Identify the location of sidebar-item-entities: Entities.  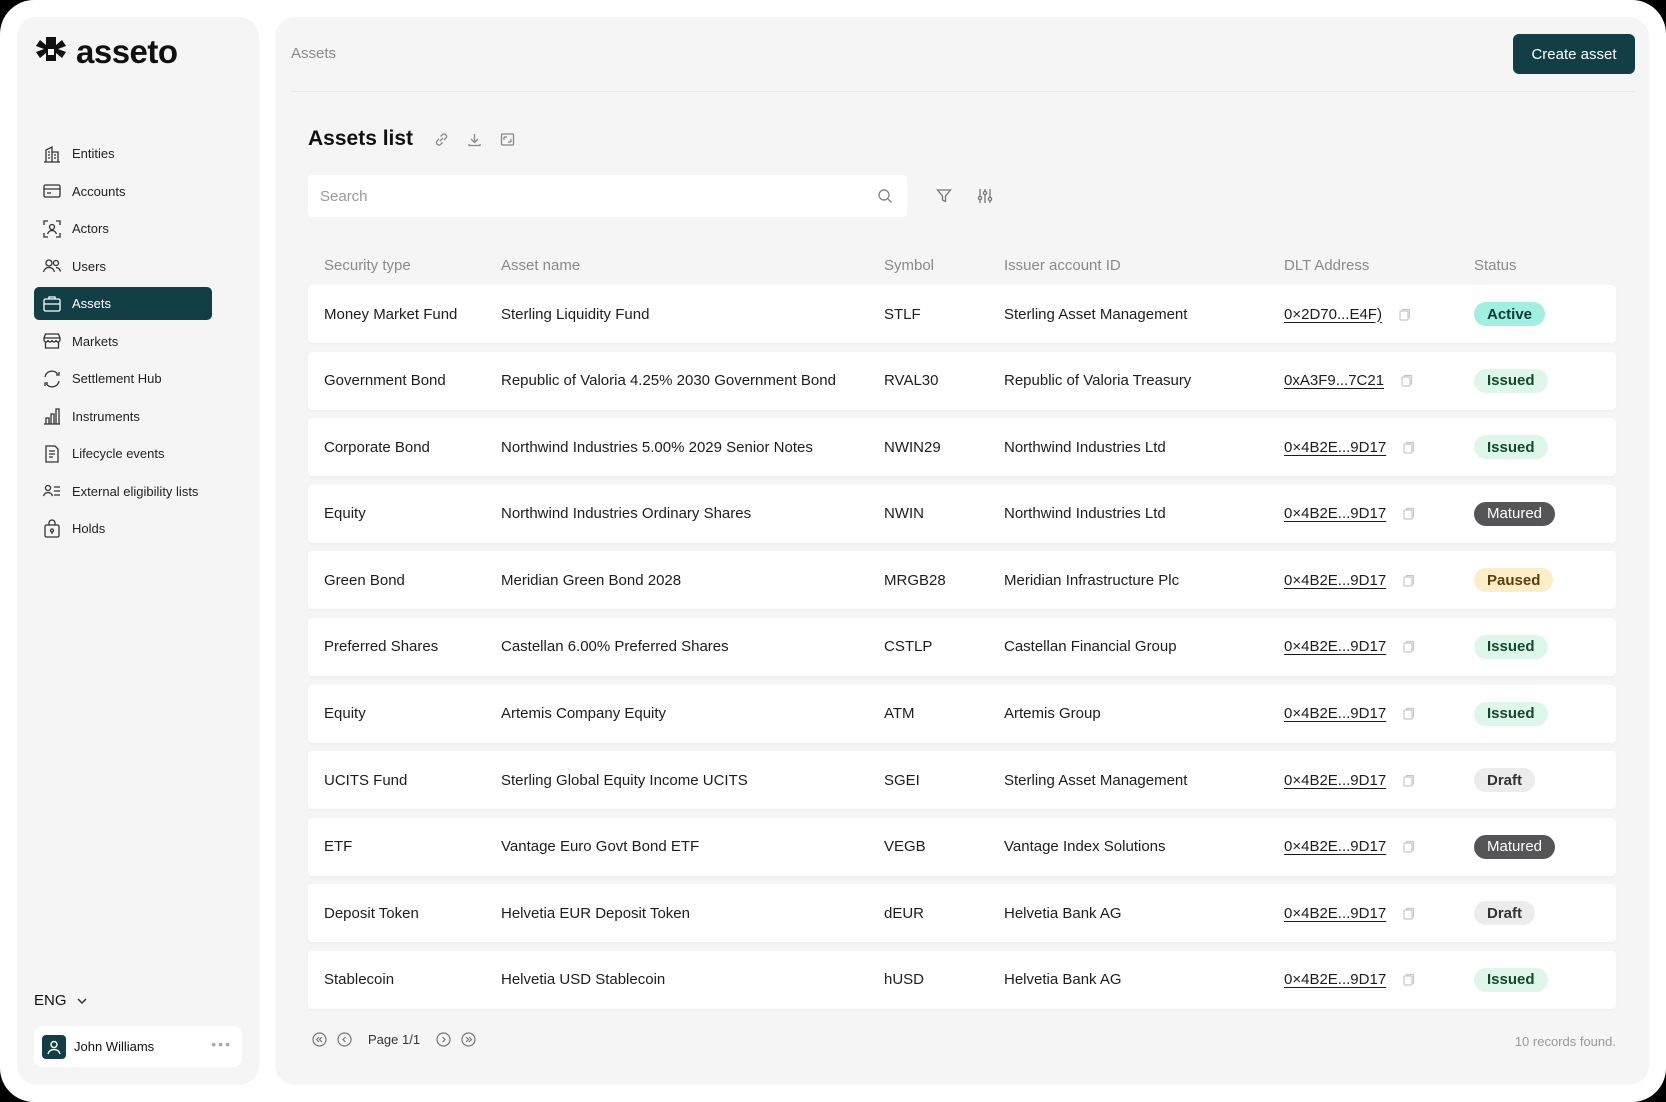
(123, 153).